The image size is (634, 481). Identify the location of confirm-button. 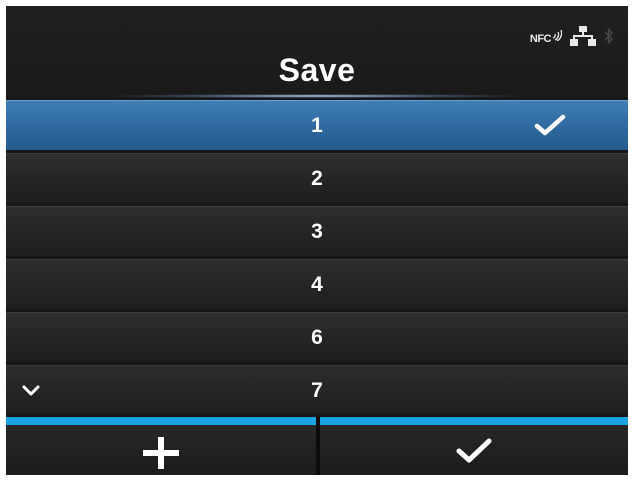
(474, 446).